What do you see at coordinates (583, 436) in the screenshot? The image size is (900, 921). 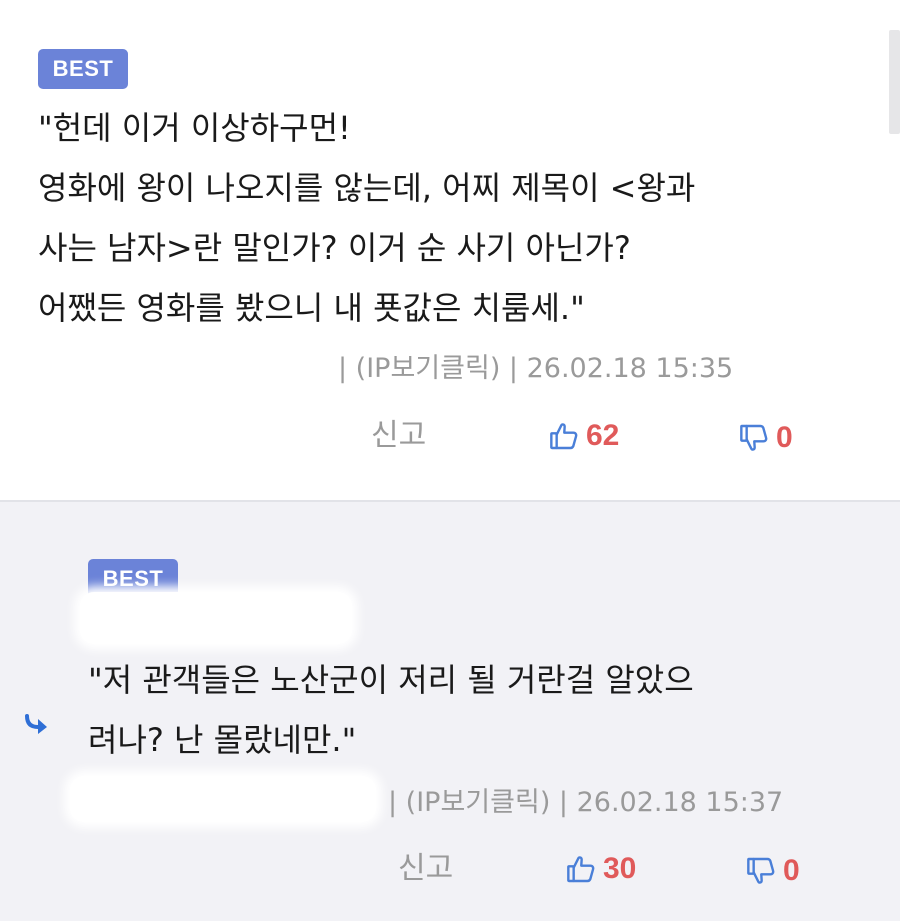 I see `like-button: 62` at bounding box center [583, 436].